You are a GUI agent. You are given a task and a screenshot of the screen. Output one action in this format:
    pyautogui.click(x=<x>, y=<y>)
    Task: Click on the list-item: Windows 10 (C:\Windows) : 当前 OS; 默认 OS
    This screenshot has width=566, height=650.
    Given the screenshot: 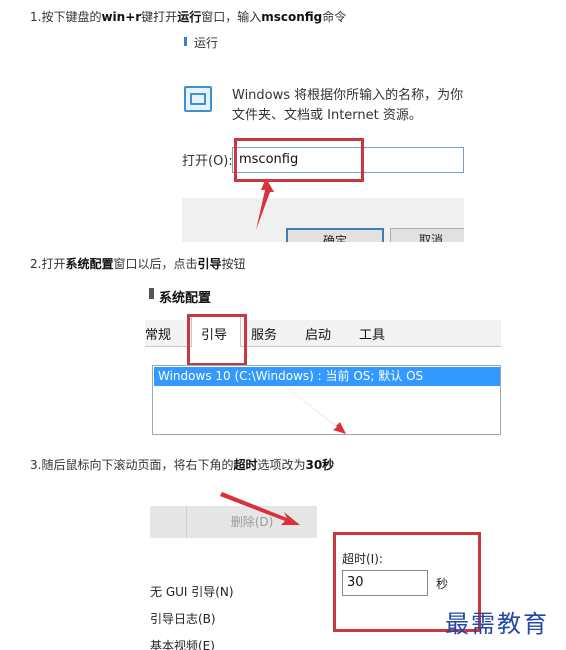 What is the action you would take?
    pyautogui.click(x=327, y=376)
    